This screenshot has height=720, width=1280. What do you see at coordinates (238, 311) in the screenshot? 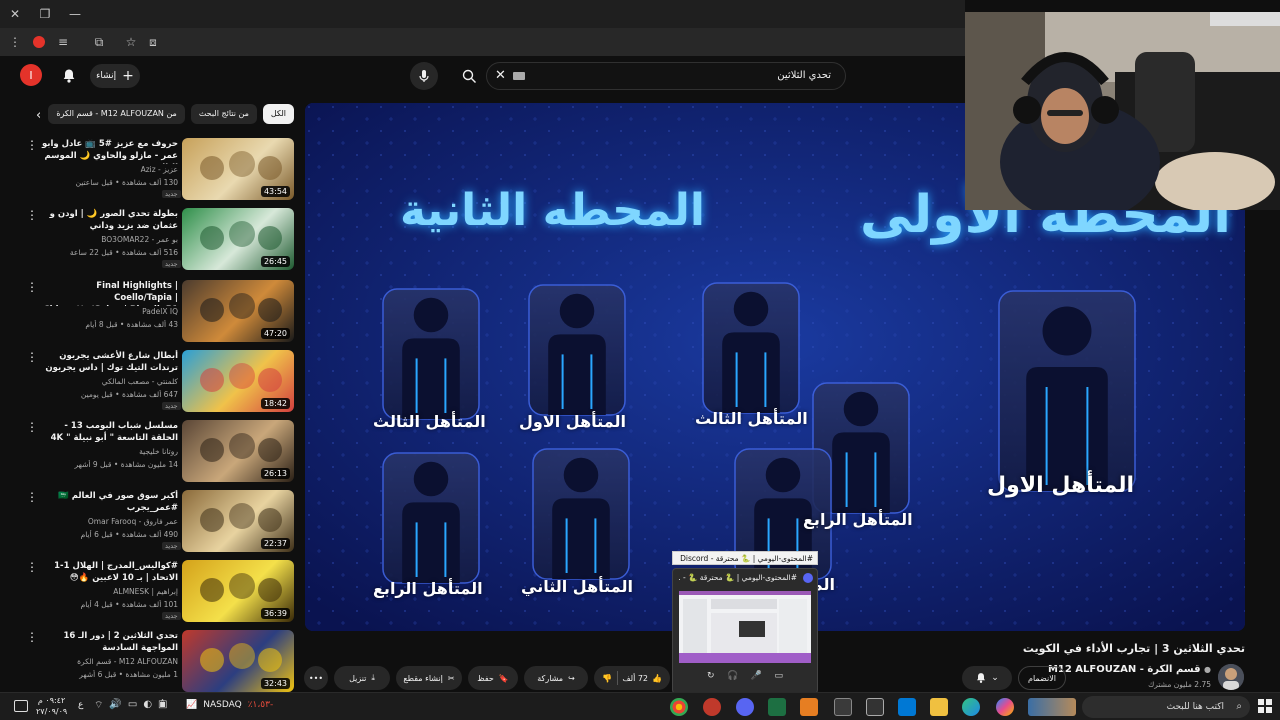
I see `video-thumbnail: 47:20` at bounding box center [238, 311].